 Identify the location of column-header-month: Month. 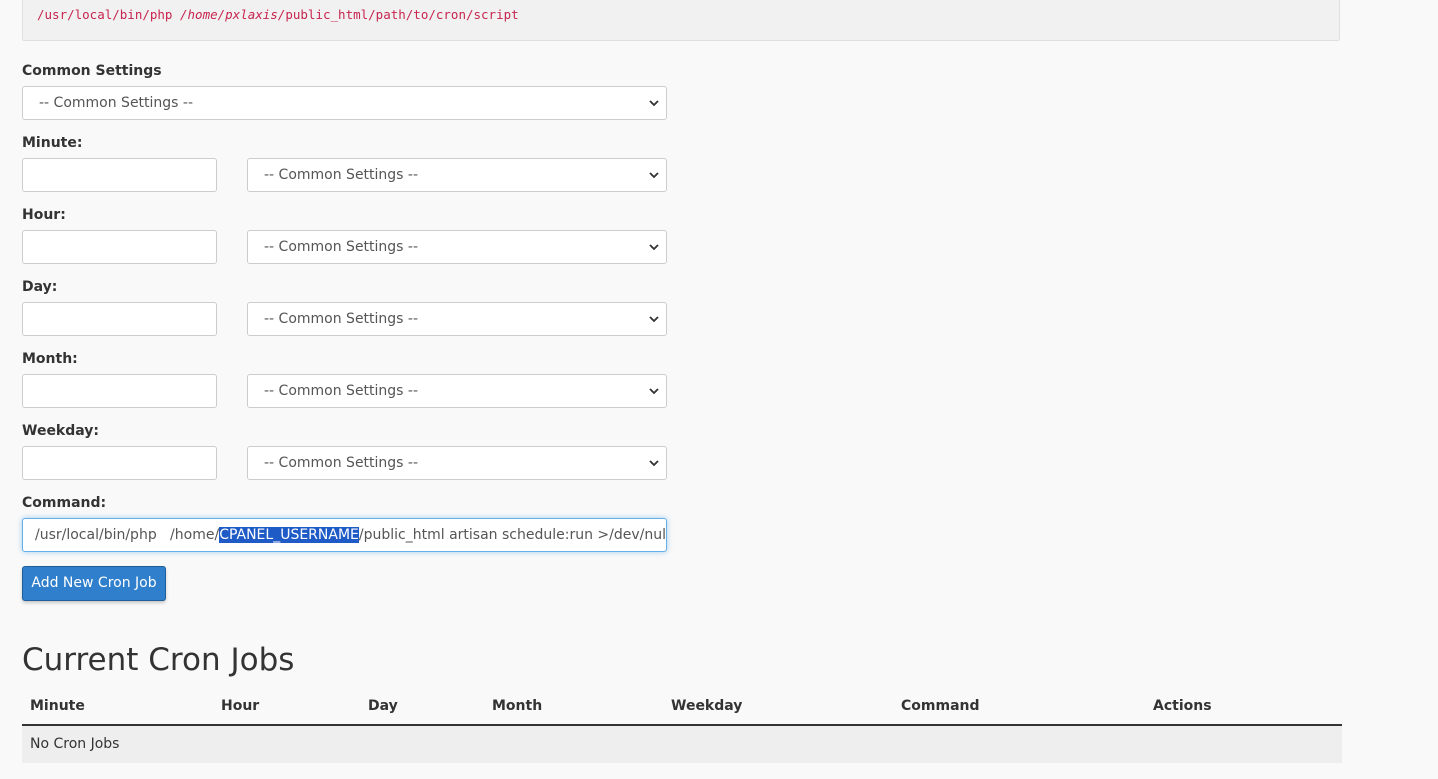
(517, 706).